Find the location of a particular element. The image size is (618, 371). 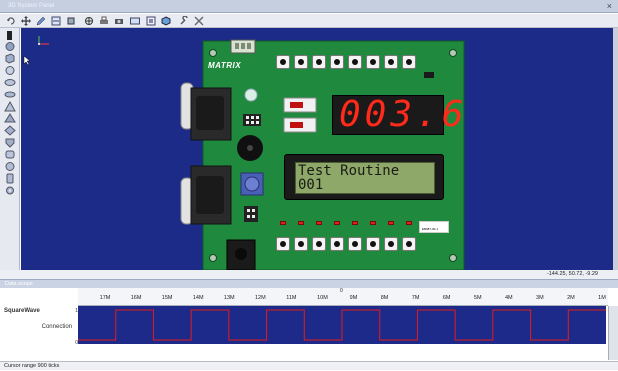

window-titlebar: 3D System Panel × is located at coordinates (309, 6).